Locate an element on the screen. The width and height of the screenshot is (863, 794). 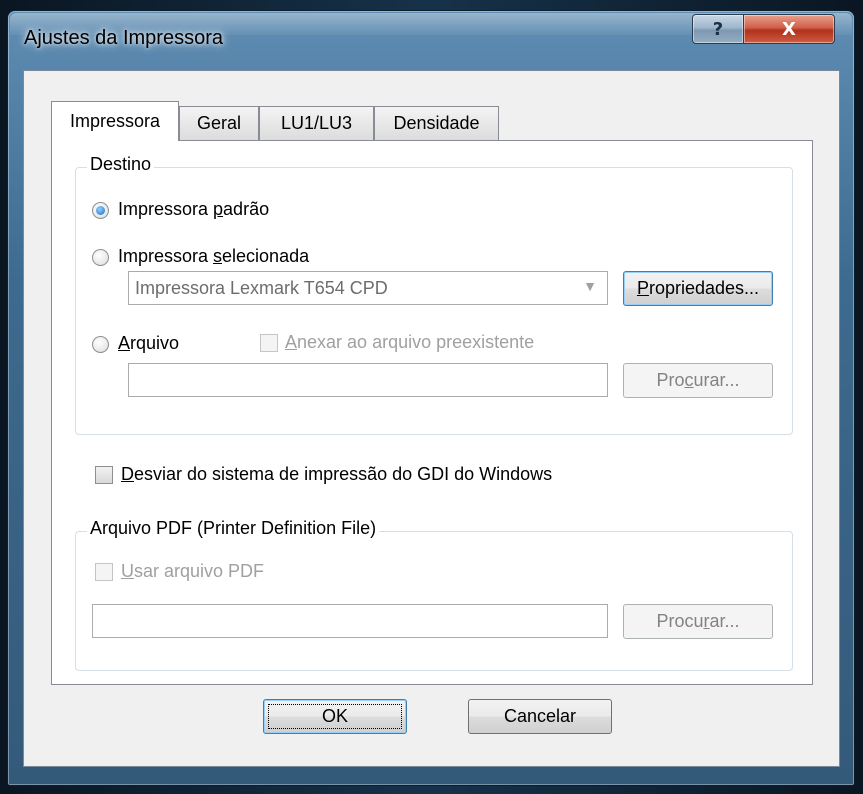
close-icon: X is located at coordinates (789, 29).